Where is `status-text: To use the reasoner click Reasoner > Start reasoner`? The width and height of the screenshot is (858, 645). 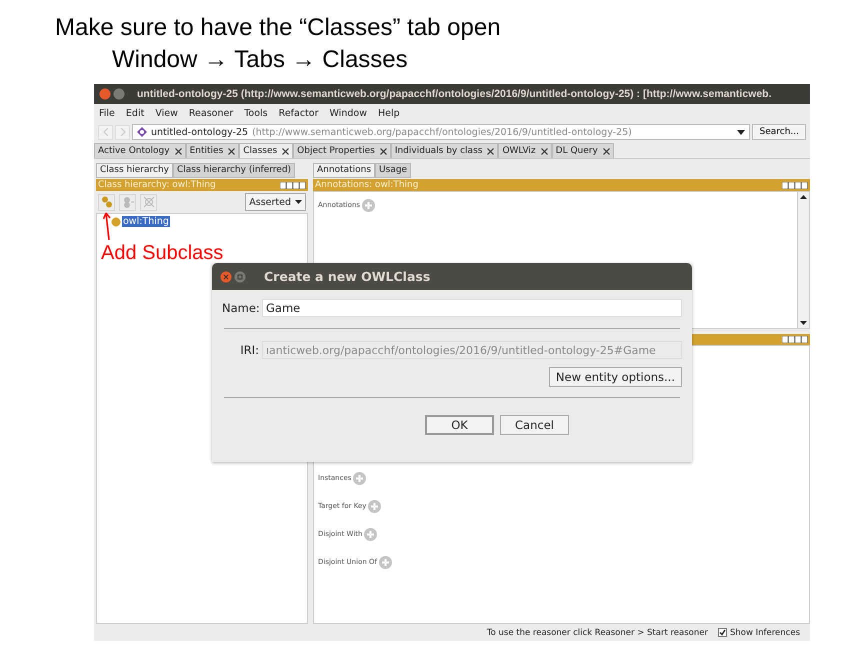 status-text: To use the reasoner click Reasoner > Start reasoner is located at coordinates (597, 633).